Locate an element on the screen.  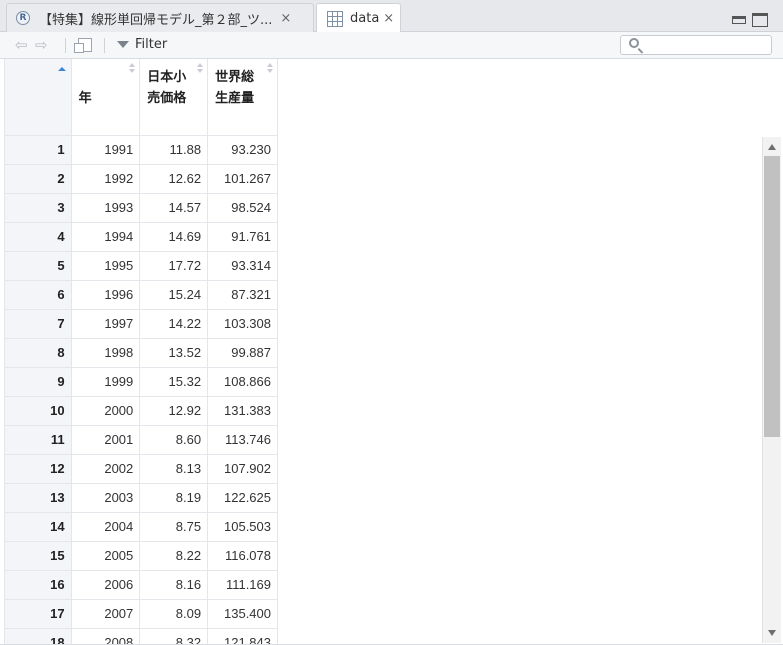
year-cell: 1993 is located at coordinates (105, 207).